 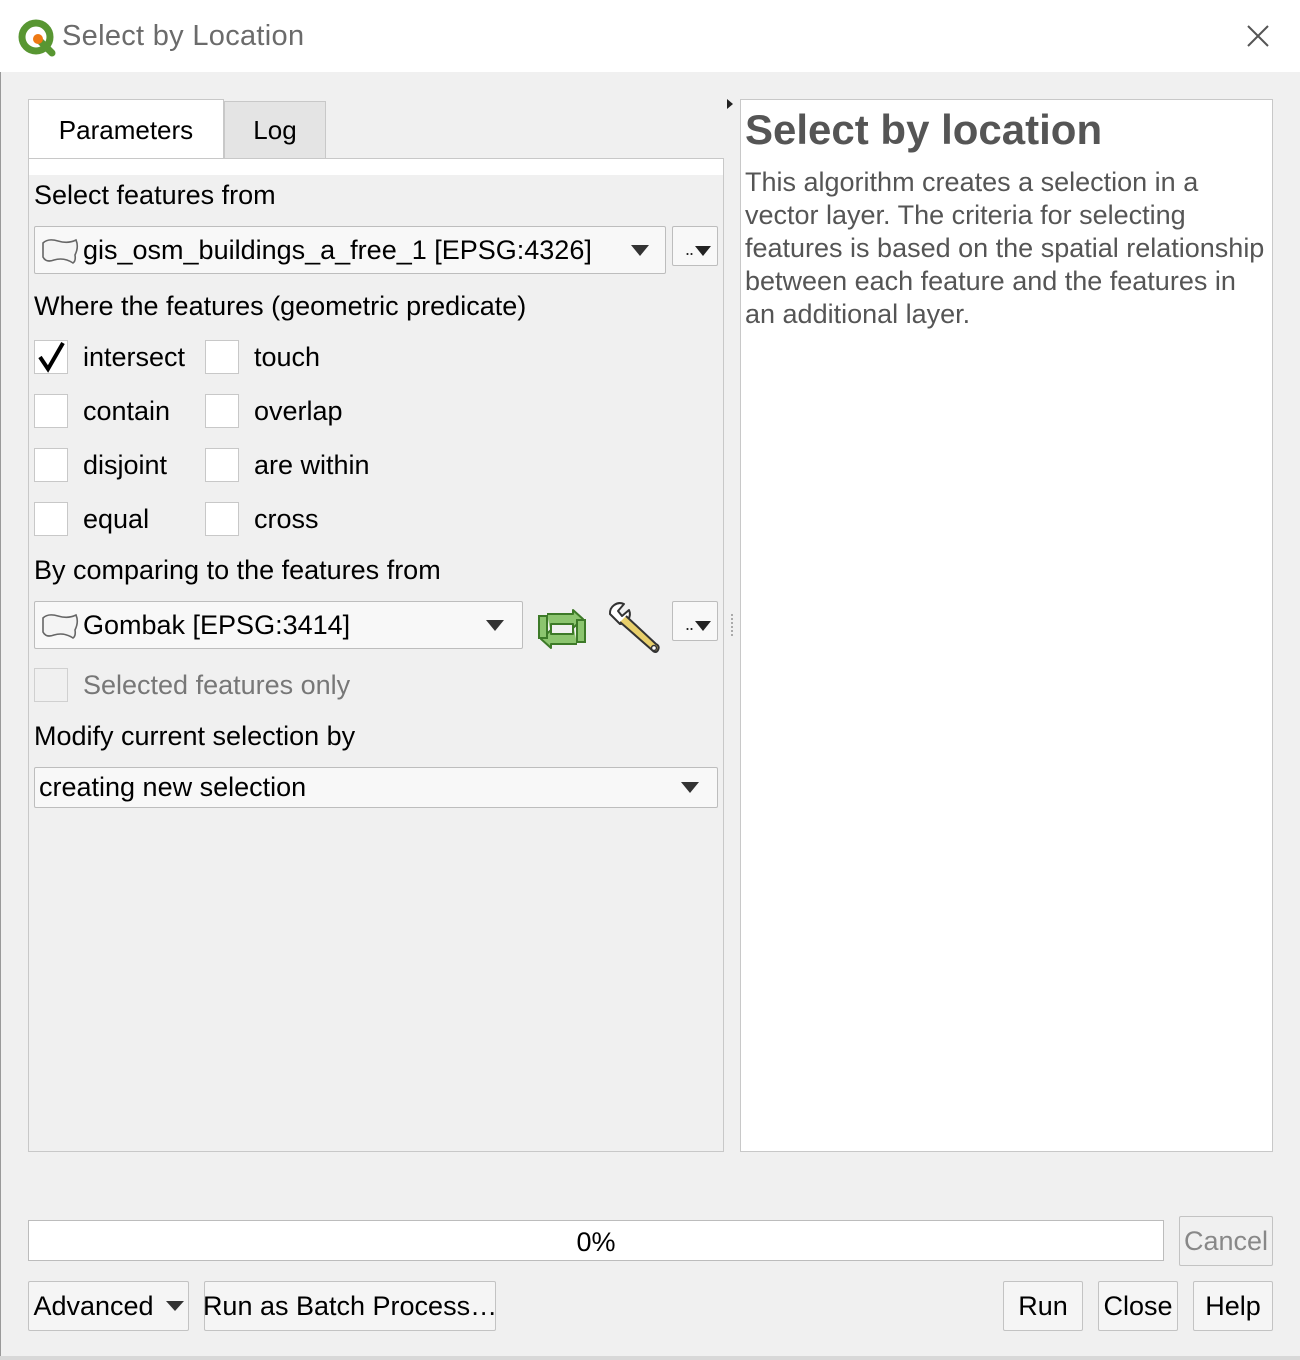 I want to click on tab-parameters: Parameters, so click(x=126, y=130).